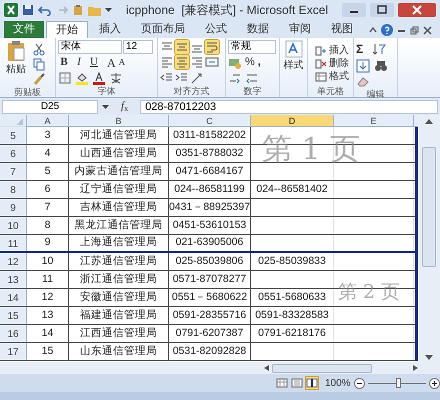 The width and height of the screenshot is (440, 400). Describe the element at coordinates (342, 29) in the screenshot. I see `ribbon-tab: 视图` at that location.